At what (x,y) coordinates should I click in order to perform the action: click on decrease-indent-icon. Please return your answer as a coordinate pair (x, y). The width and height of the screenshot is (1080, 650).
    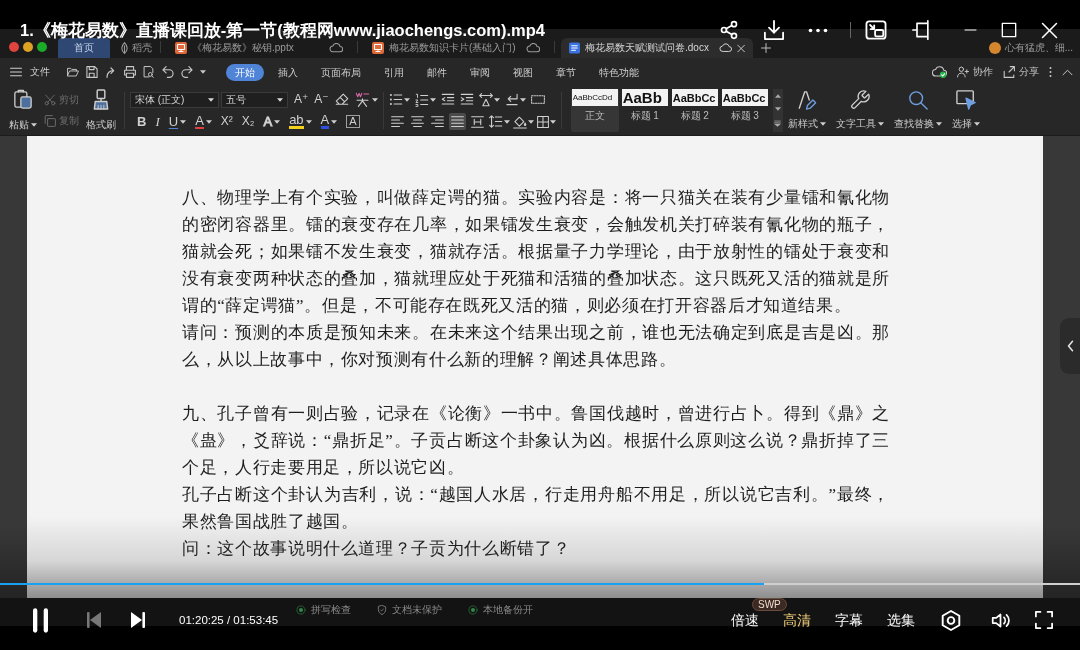
    Looking at the image, I should click on (447, 99).